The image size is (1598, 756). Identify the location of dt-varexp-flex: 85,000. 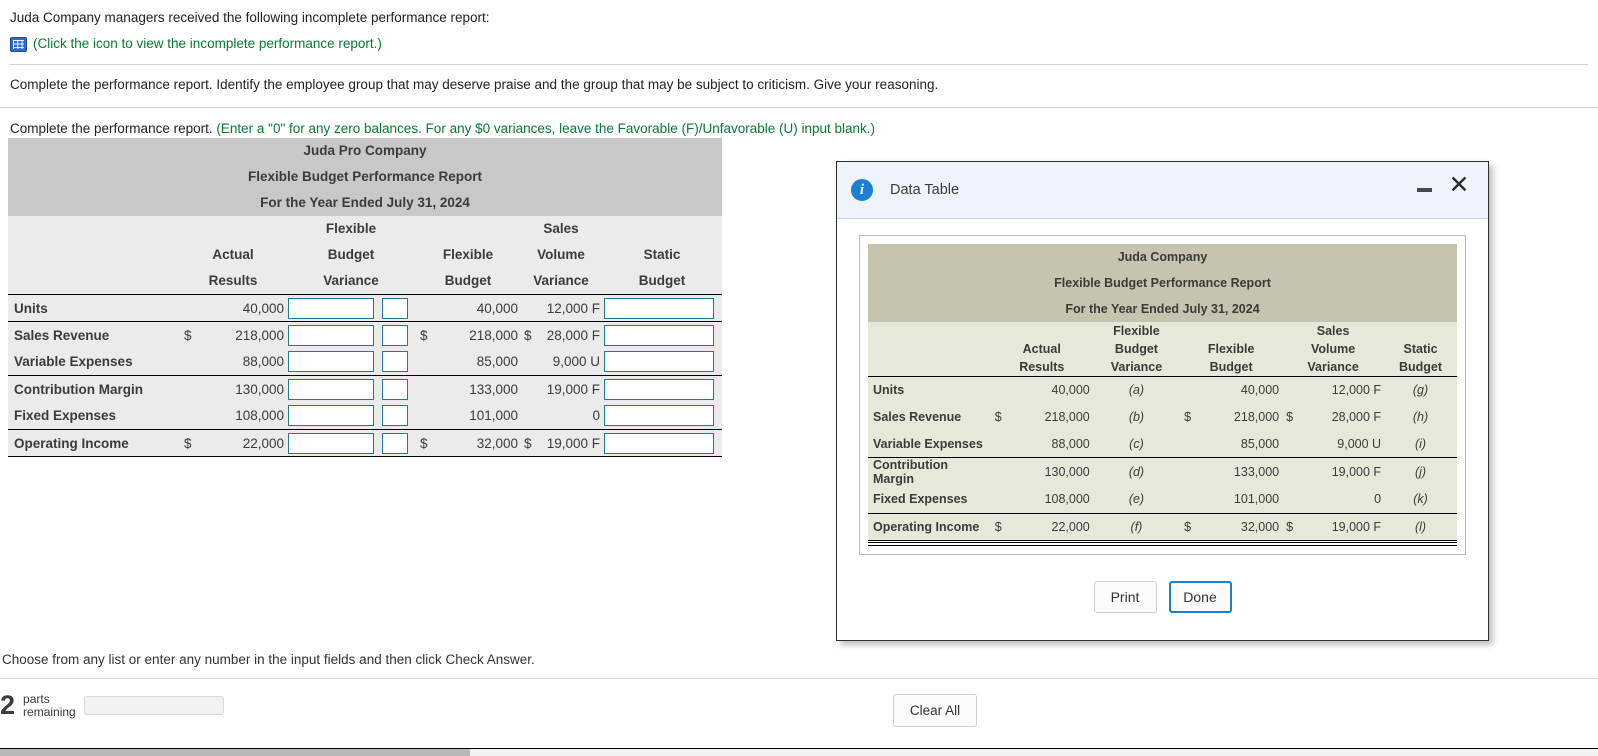
(1241, 444).